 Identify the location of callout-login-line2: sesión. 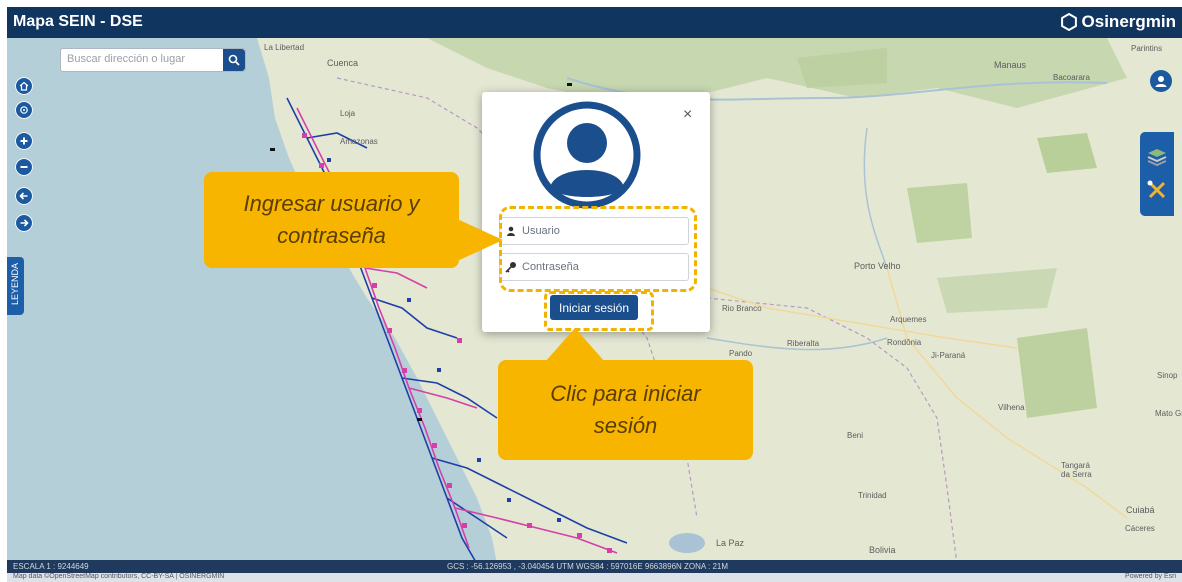
(625, 425).